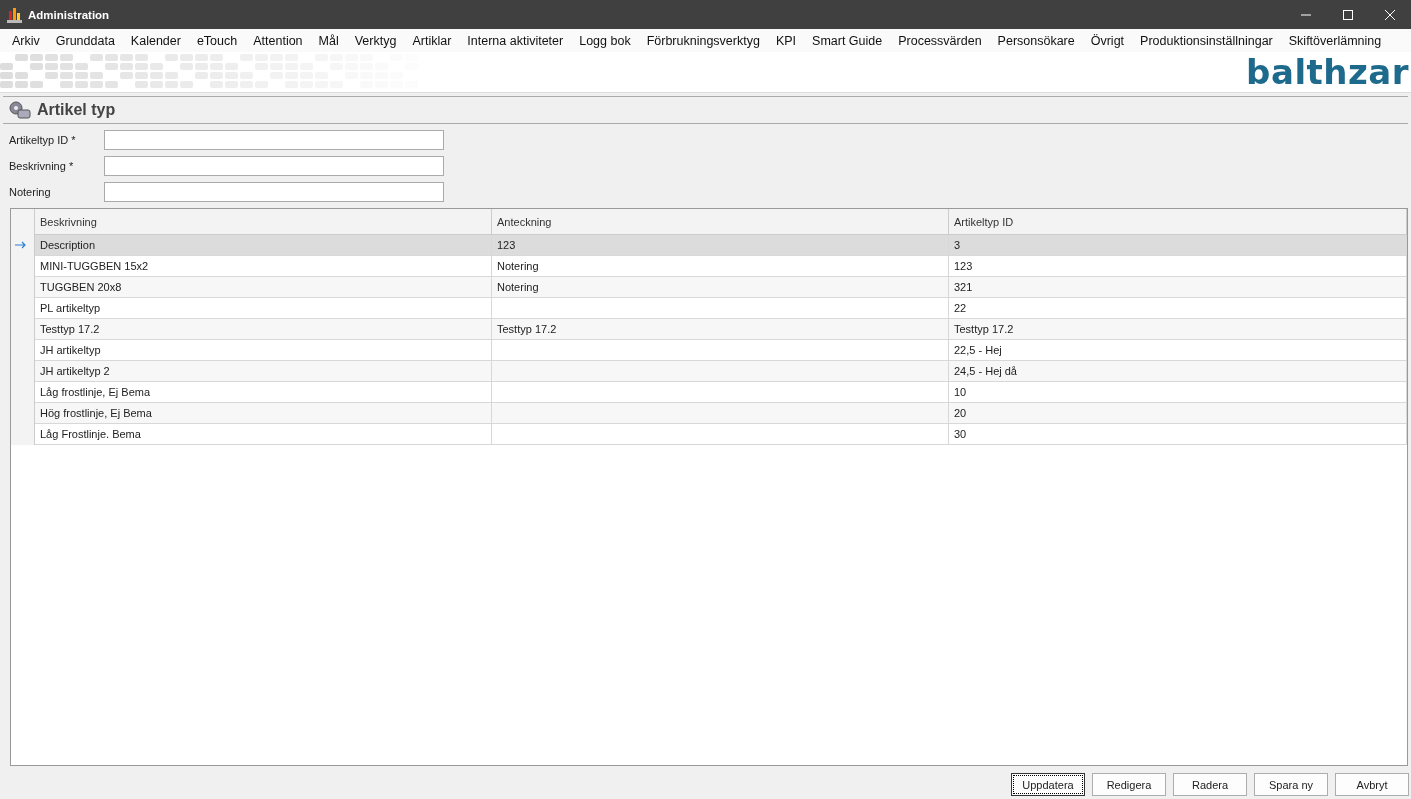 The image size is (1411, 799). I want to click on parts-icon, so click(20, 110).